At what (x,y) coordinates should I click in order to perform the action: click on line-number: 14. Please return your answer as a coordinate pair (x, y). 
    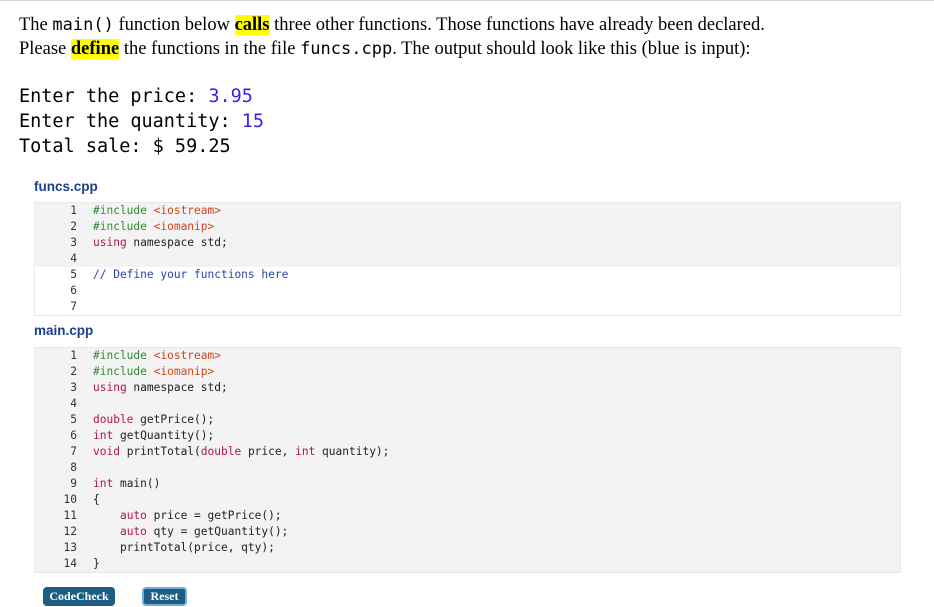
    Looking at the image, I should click on (70, 563).